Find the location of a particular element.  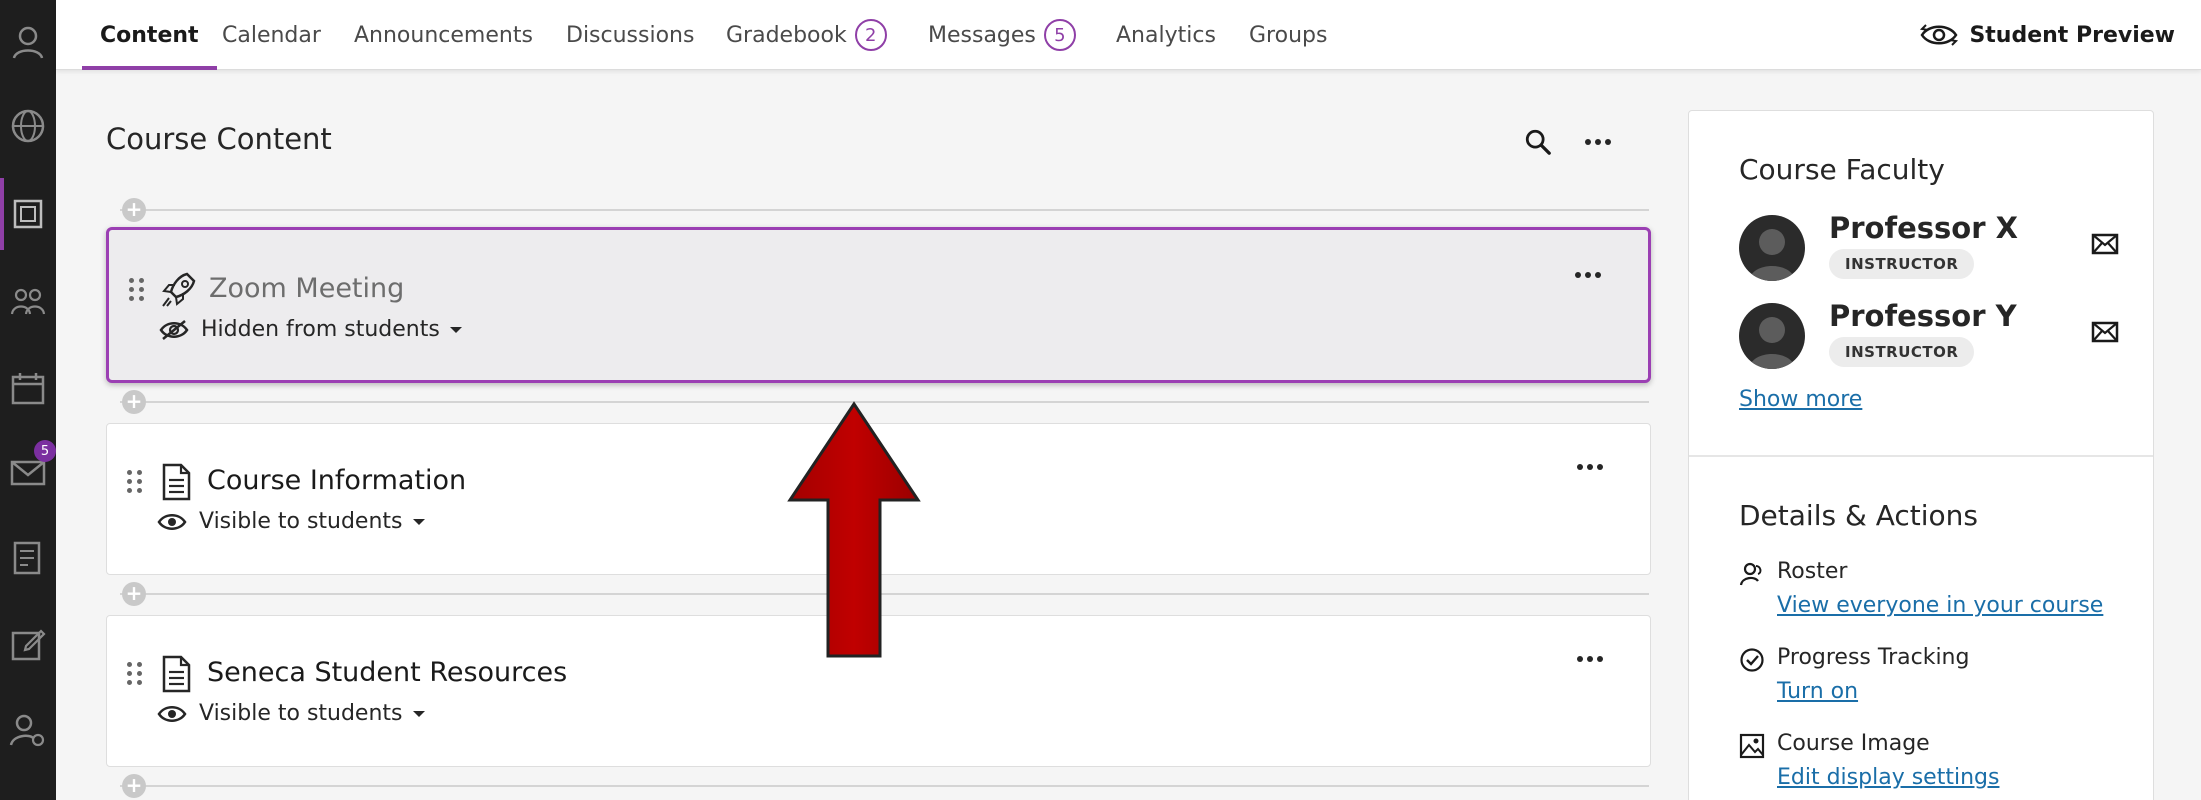

roster-action: Roster View everyone in your course is located at coordinates (1939, 597).